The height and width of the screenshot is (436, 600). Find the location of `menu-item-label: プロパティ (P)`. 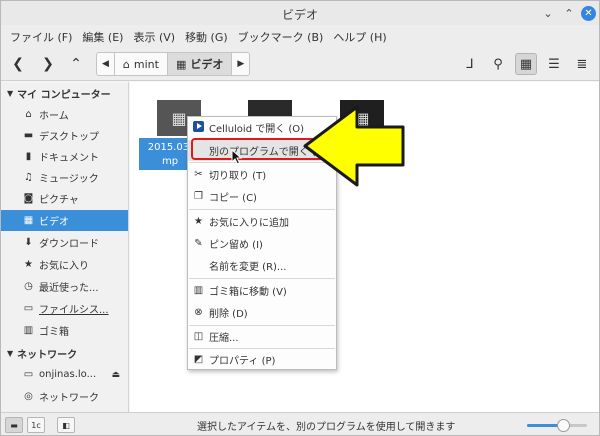

menu-item-label: プロパティ (P) is located at coordinates (242, 361).